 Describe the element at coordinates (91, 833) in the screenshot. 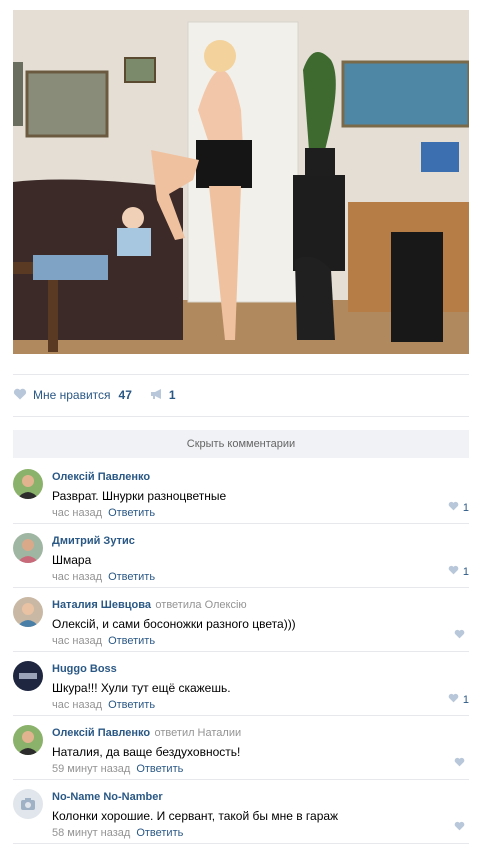

I see `comment-time: 58 минут назад` at that location.